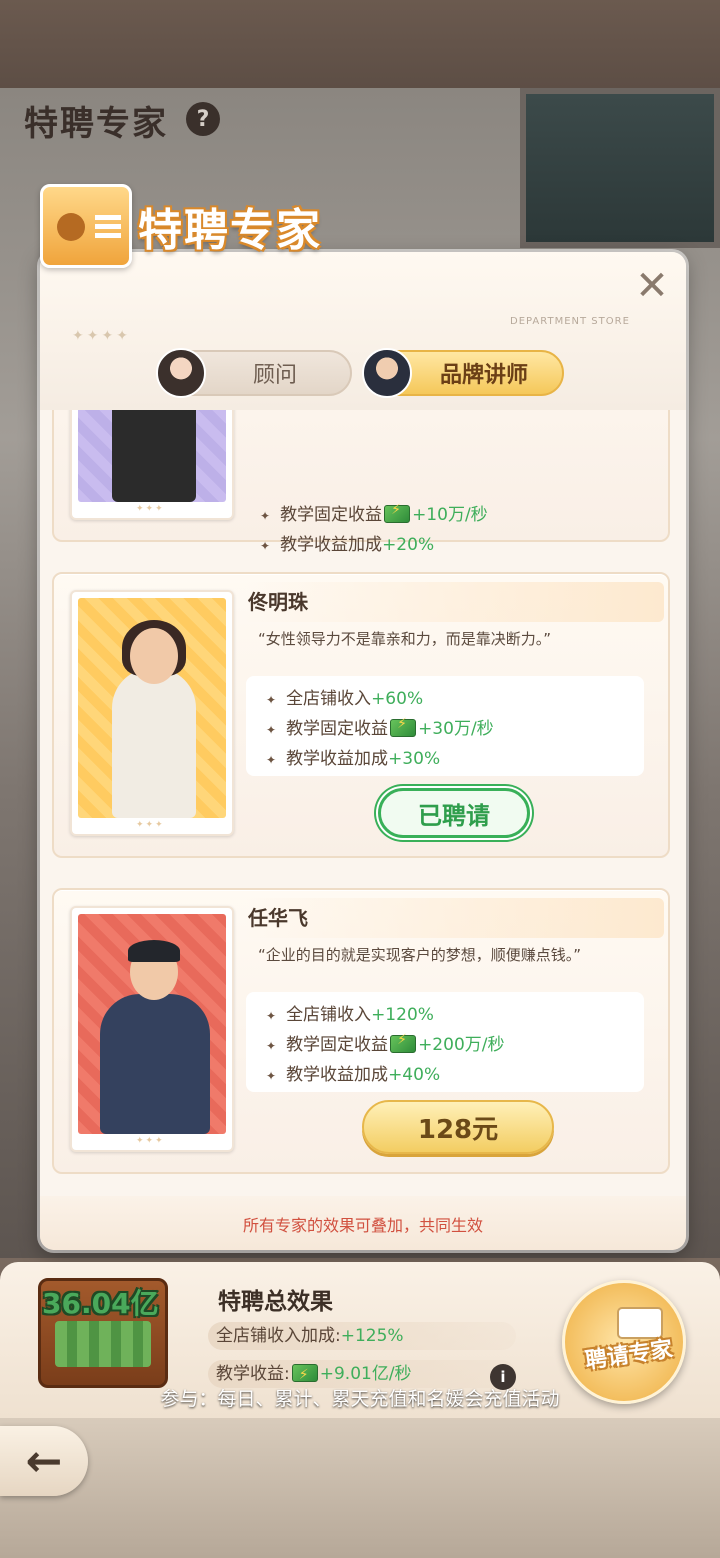  What do you see at coordinates (96, 124) in the screenshot?
I see `page-title: 特聘专家` at bounding box center [96, 124].